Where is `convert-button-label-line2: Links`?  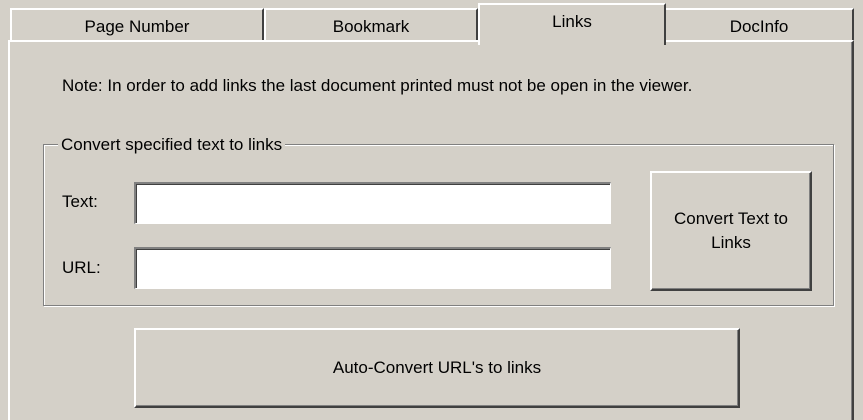
convert-button-label-line2: Links is located at coordinates (731, 242).